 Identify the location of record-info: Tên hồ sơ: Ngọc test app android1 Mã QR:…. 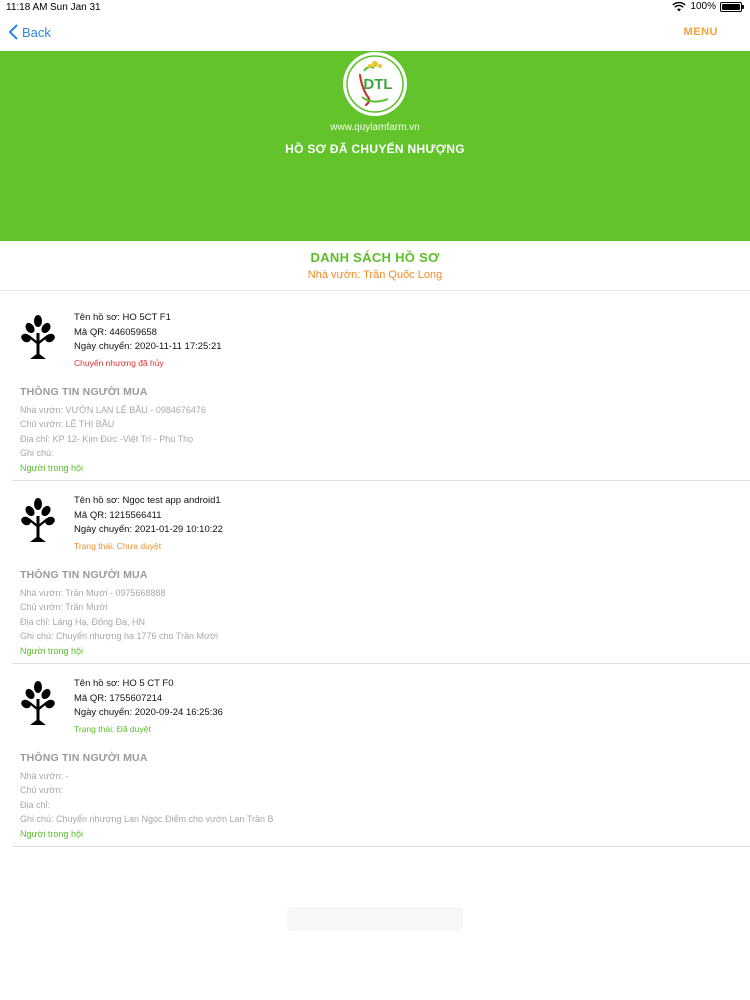
(148, 523).